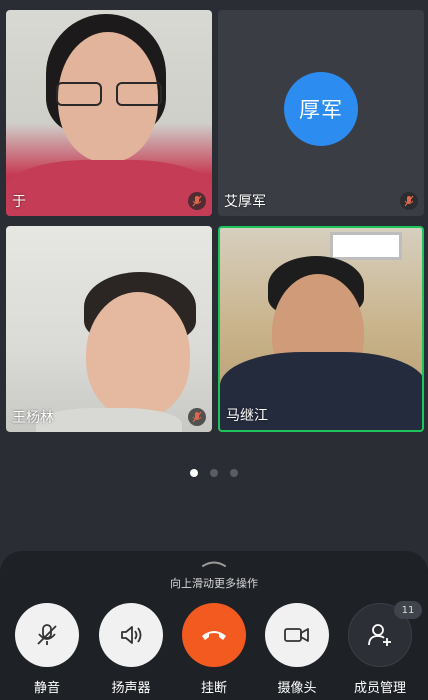 This screenshot has height=700, width=428. I want to click on member-count-badge: 11, so click(408, 610).